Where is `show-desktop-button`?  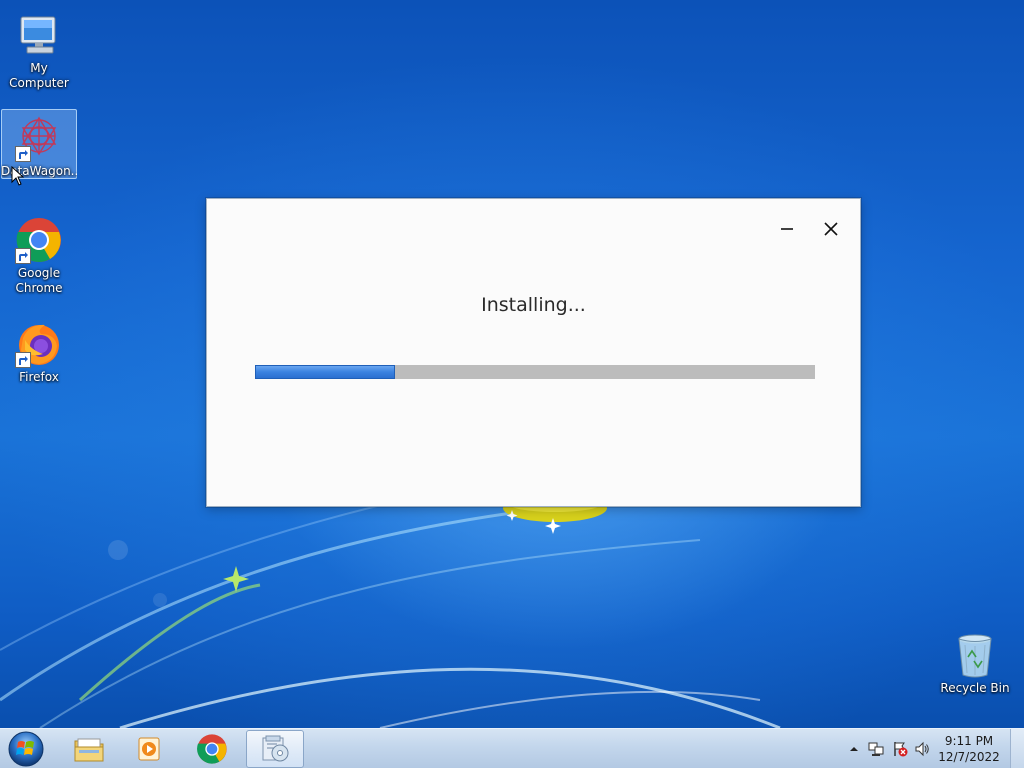 show-desktop-button is located at coordinates (1017, 748).